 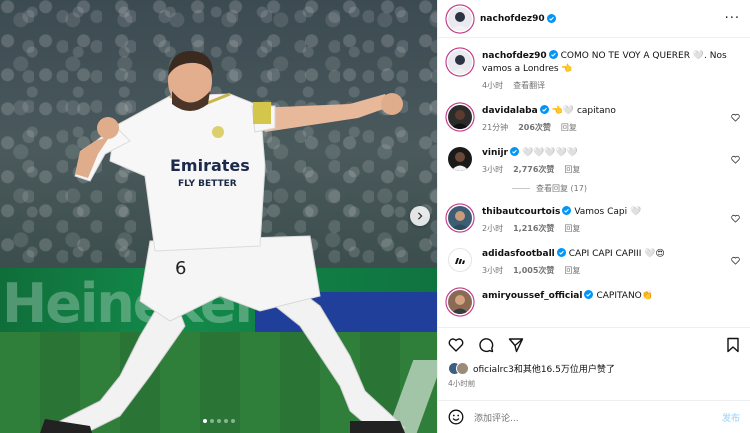 I want to click on carousel-dots, so click(x=218, y=421).